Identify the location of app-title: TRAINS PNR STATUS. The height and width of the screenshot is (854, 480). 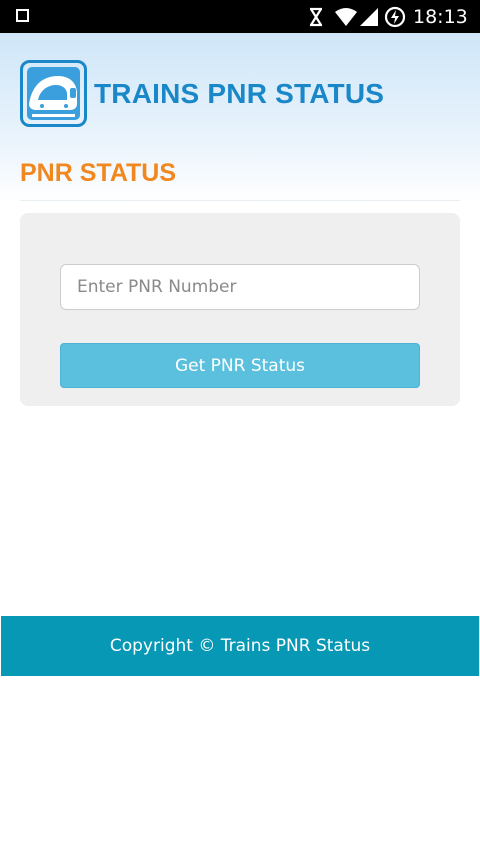
(239, 93).